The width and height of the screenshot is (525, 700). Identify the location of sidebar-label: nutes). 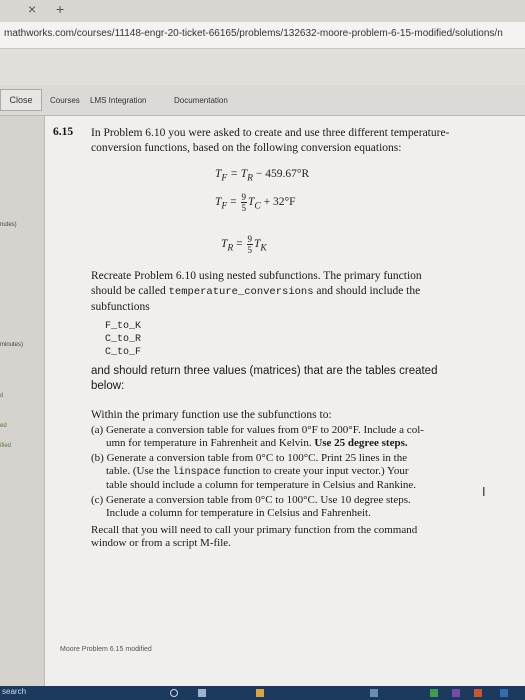
(8, 225).